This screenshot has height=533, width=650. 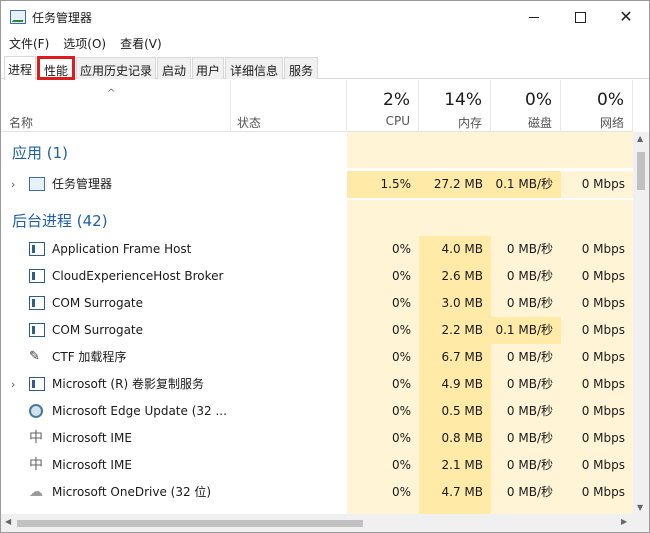 What do you see at coordinates (396, 100) in the screenshot?
I see `cpu-total-percent: 2%` at bounding box center [396, 100].